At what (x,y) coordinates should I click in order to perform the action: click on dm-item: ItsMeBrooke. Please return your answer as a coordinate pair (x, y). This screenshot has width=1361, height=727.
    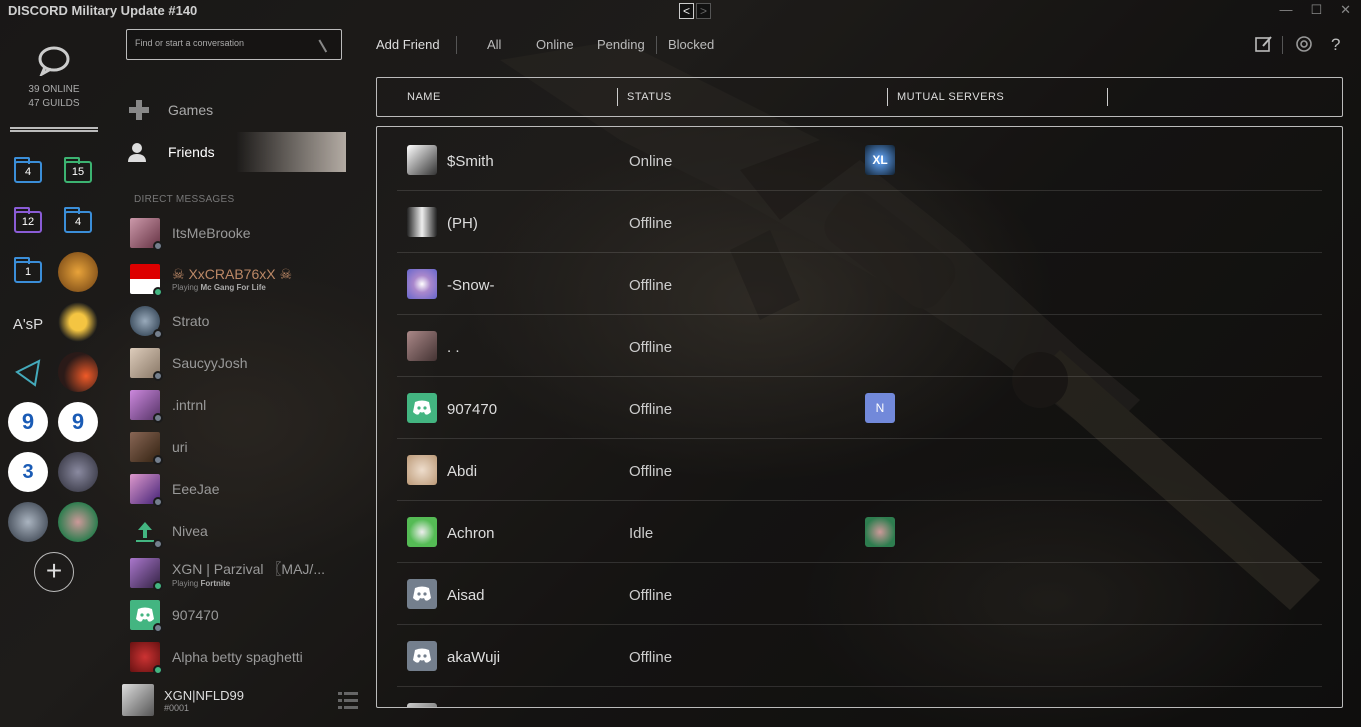
    Looking at the image, I should click on (242, 233).